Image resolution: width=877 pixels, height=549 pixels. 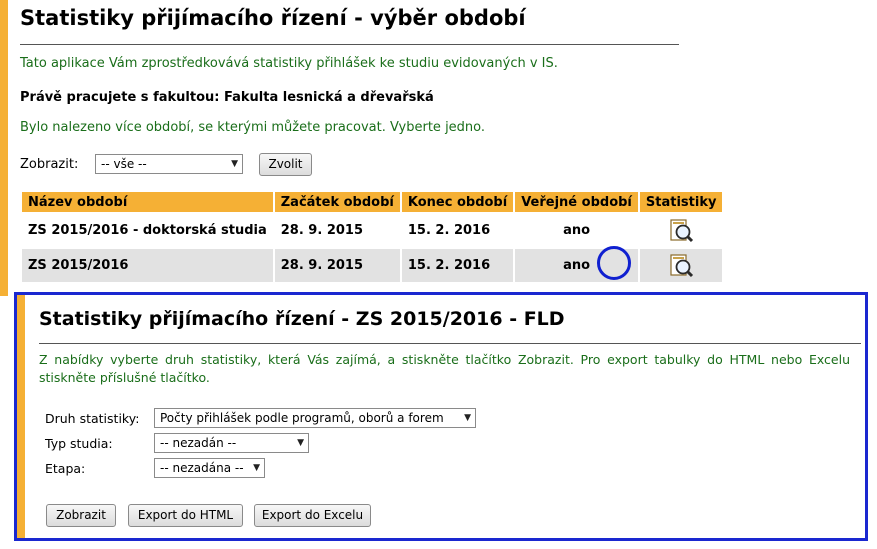 I want to click on stat-type-label: Druh statistiky:, so click(x=92, y=418).